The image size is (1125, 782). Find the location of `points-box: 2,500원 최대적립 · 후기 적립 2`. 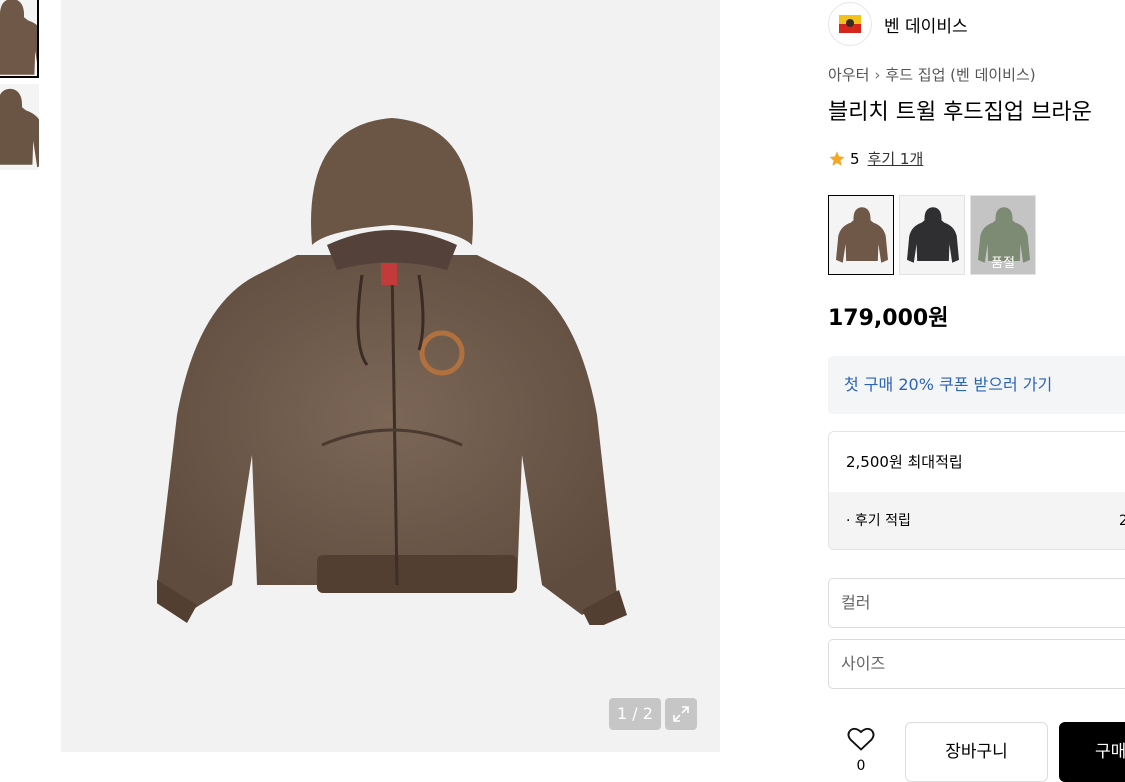

points-box: 2,500원 최대적립 · 후기 적립 2 is located at coordinates (976, 490).